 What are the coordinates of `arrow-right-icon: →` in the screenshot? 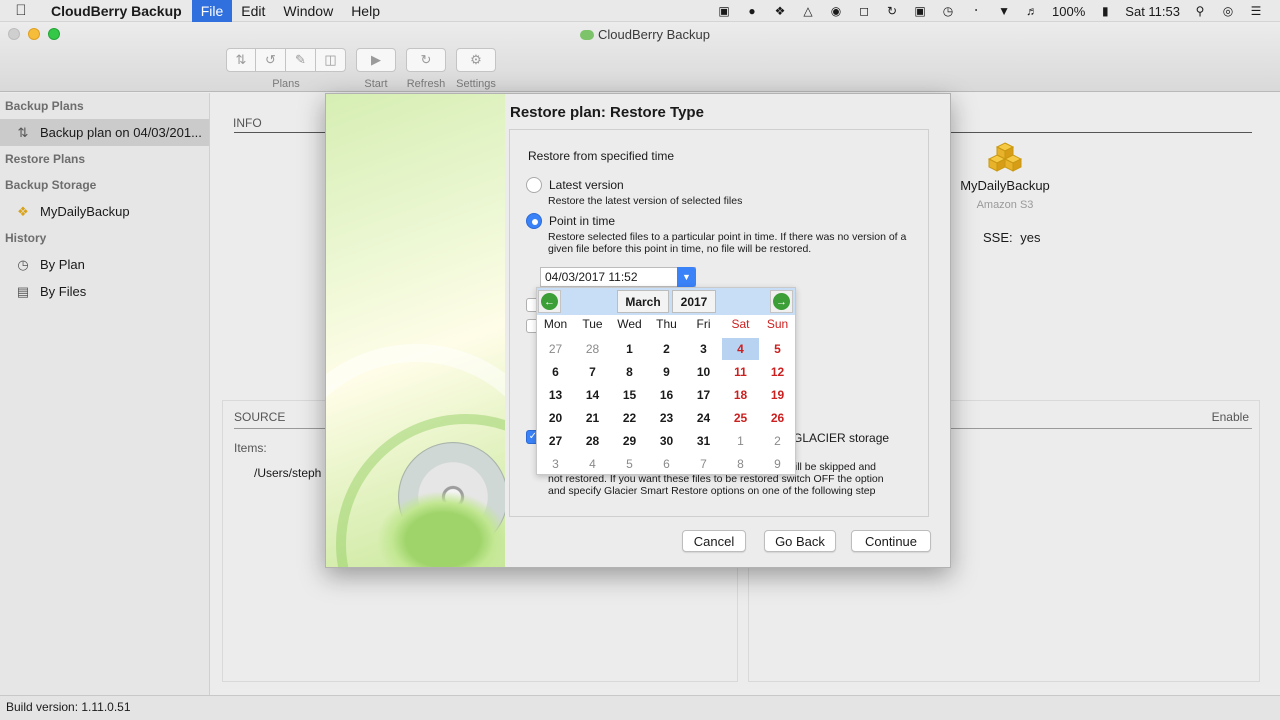 It's located at (781, 301).